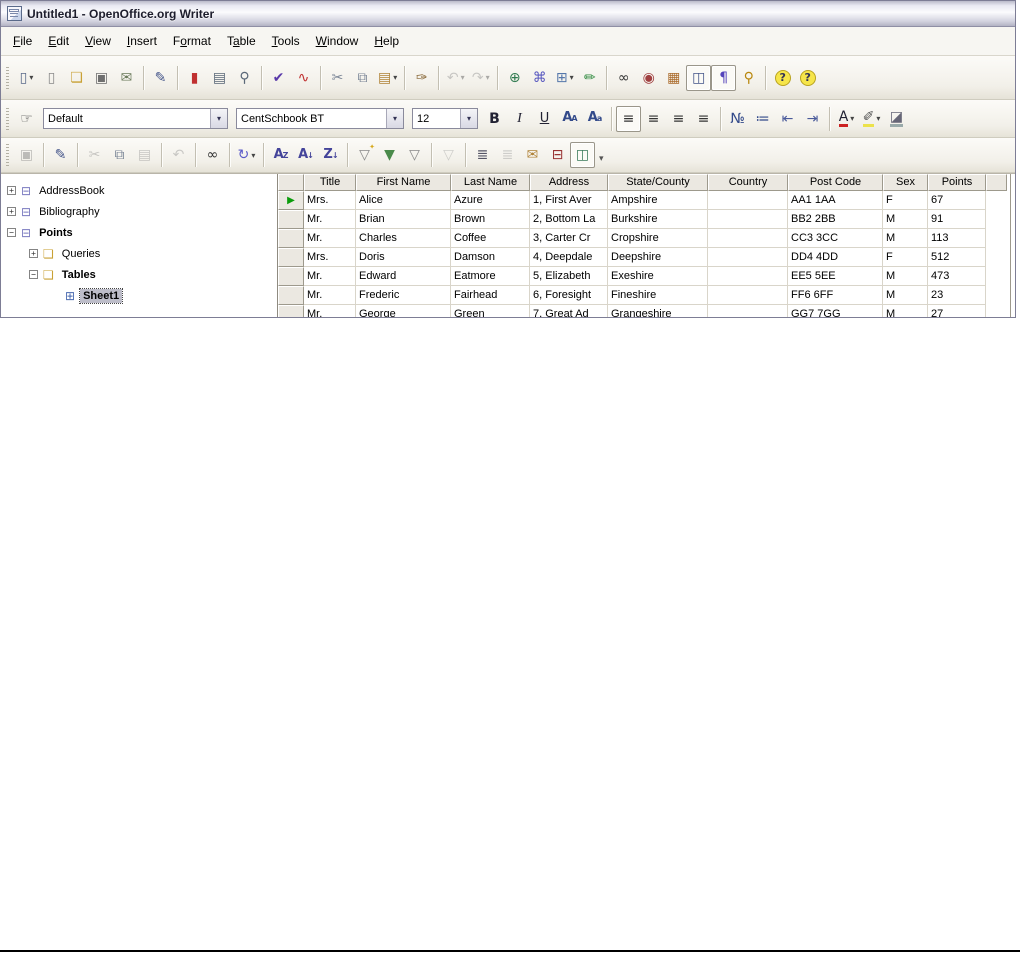 The height and width of the screenshot is (959, 1020). What do you see at coordinates (490, 182) in the screenshot?
I see `column-header-last-name: Last Name` at bounding box center [490, 182].